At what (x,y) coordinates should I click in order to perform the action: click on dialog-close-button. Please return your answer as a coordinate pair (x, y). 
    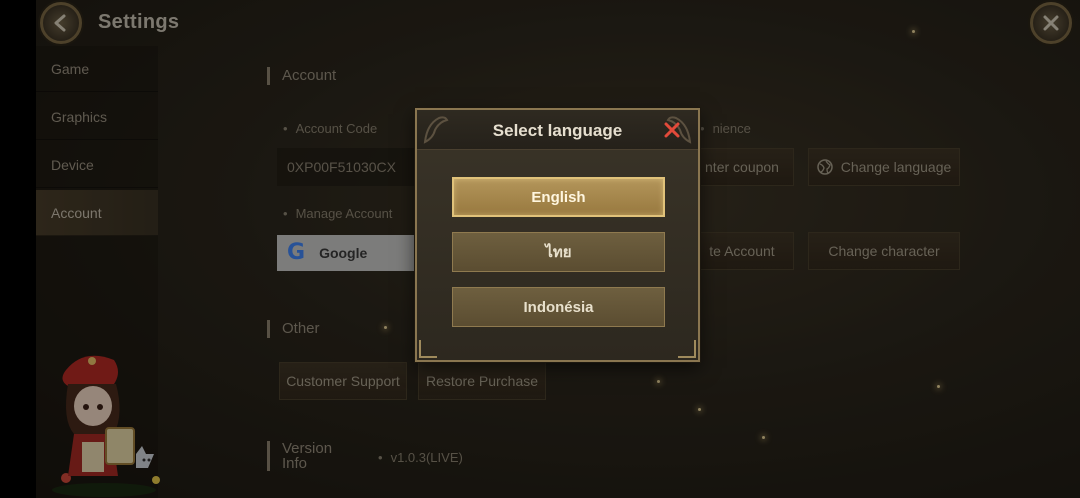
    Looking at the image, I should click on (672, 130).